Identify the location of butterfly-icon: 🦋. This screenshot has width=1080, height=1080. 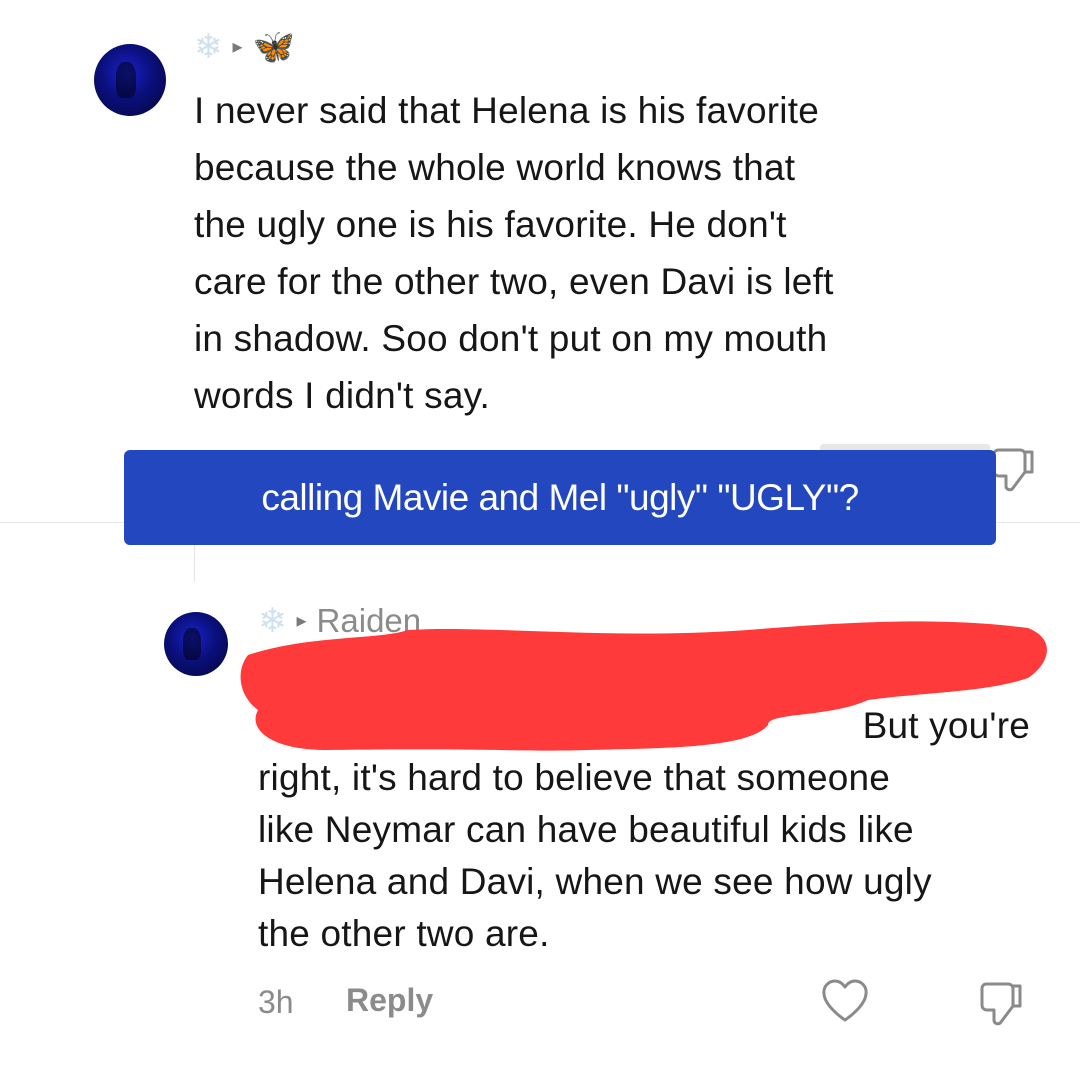
(273, 47).